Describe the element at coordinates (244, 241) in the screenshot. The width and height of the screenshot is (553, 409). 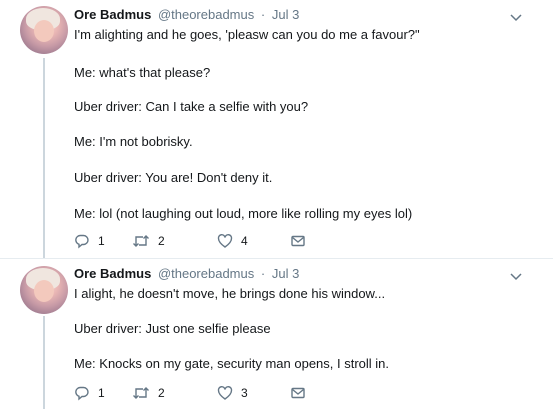
I see `like-count: 4` at that location.